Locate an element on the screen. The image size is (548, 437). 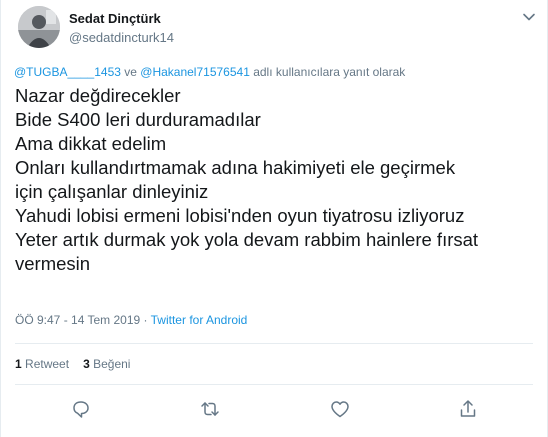
tweet-text-line: için çalışanlar dinleyiniz is located at coordinates (112, 191).